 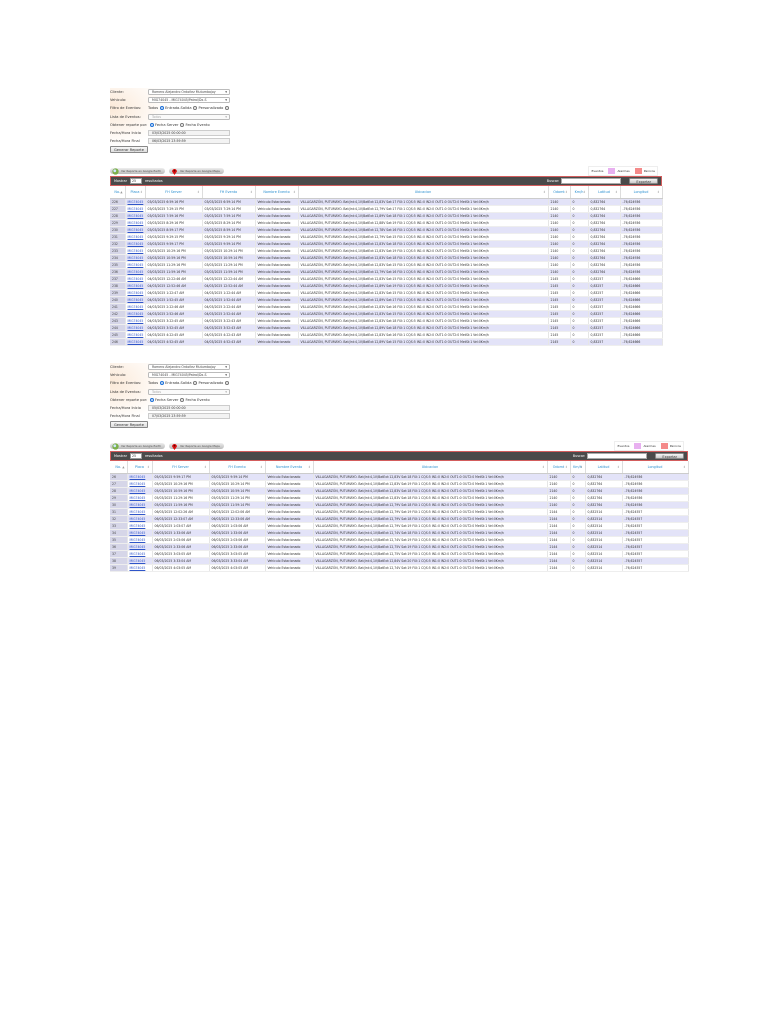 I want to click on fecha-inicio-input: 03/03/2025 00:00:00, so click(x=189, y=133).